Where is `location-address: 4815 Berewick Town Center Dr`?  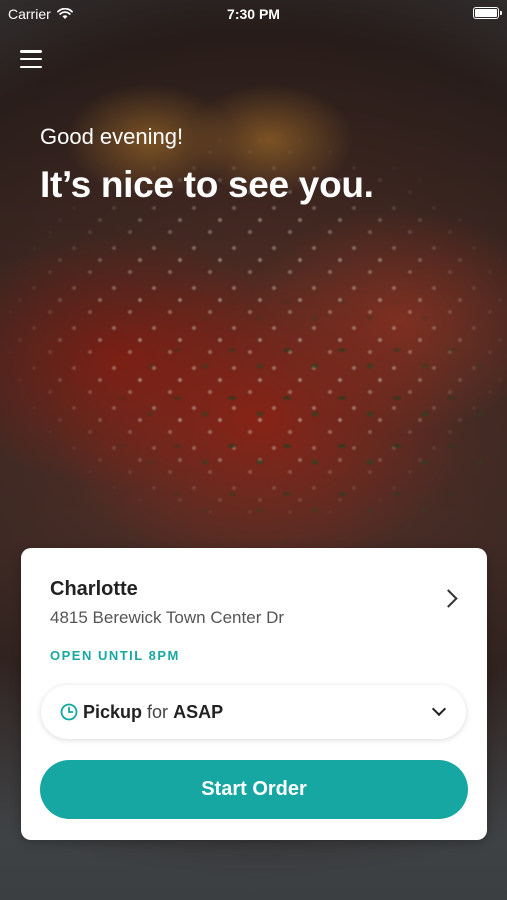 location-address: 4815 Berewick Town Center Dr is located at coordinates (167, 618).